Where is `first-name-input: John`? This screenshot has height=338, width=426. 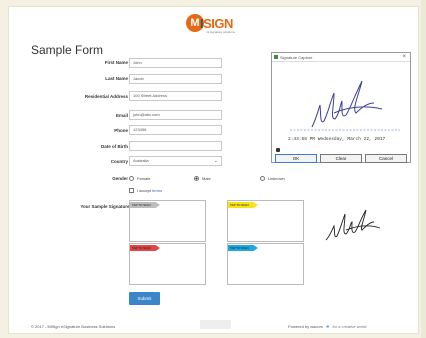 first-name-input: John is located at coordinates (175, 63).